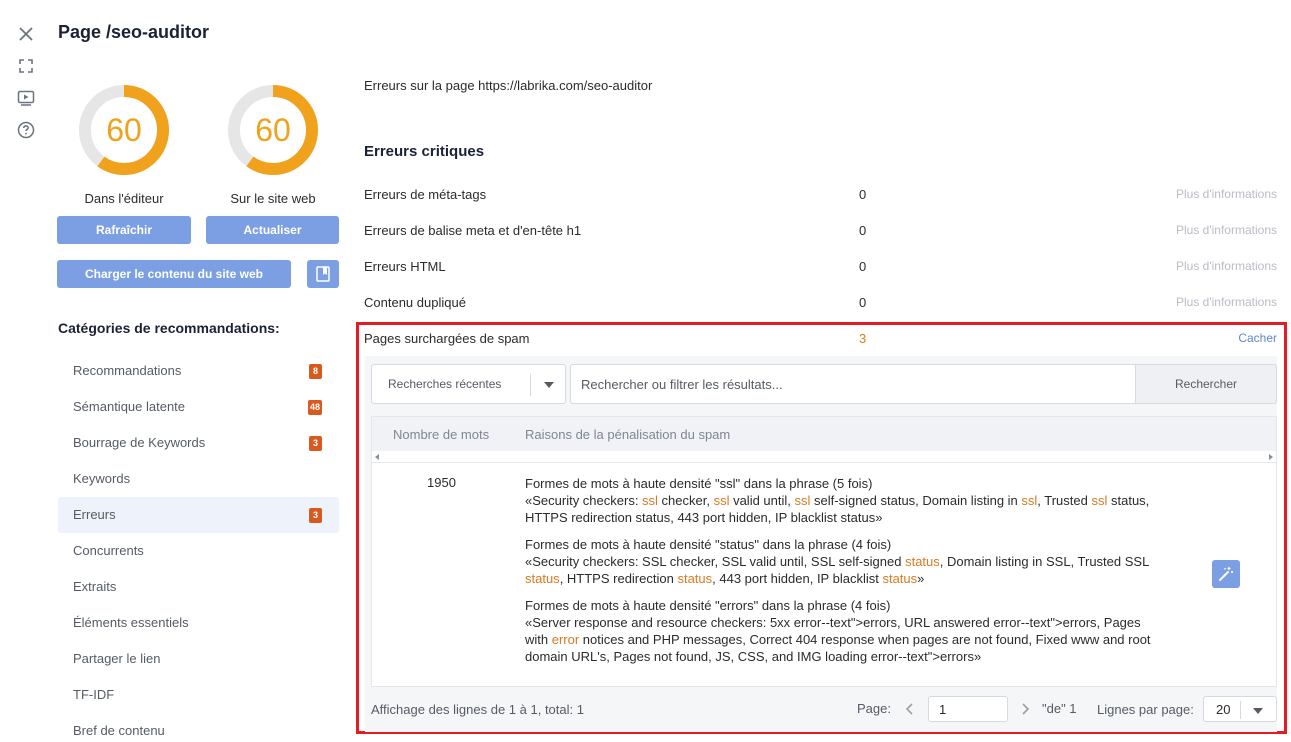  What do you see at coordinates (131, 622) in the screenshot?
I see `category-label: Éléments essentiels` at bounding box center [131, 622].